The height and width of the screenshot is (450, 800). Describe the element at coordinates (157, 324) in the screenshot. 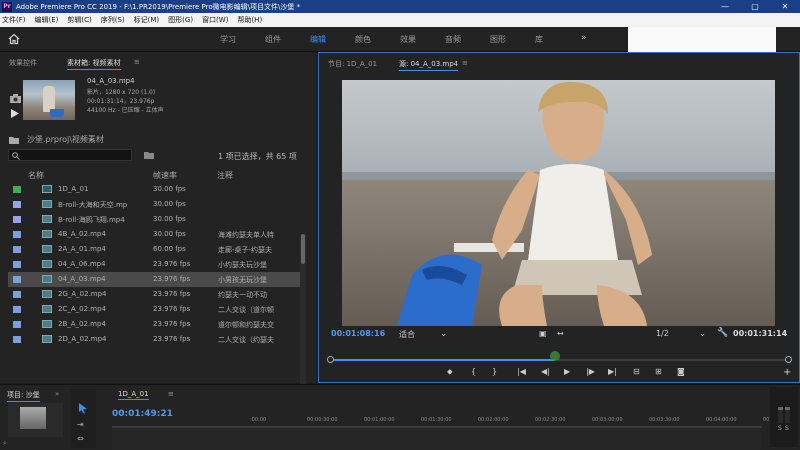

I see `bin-list-item: 2B_A_02.mp4 23.976 fps 道尔顿和约瑟夫交` at that location.